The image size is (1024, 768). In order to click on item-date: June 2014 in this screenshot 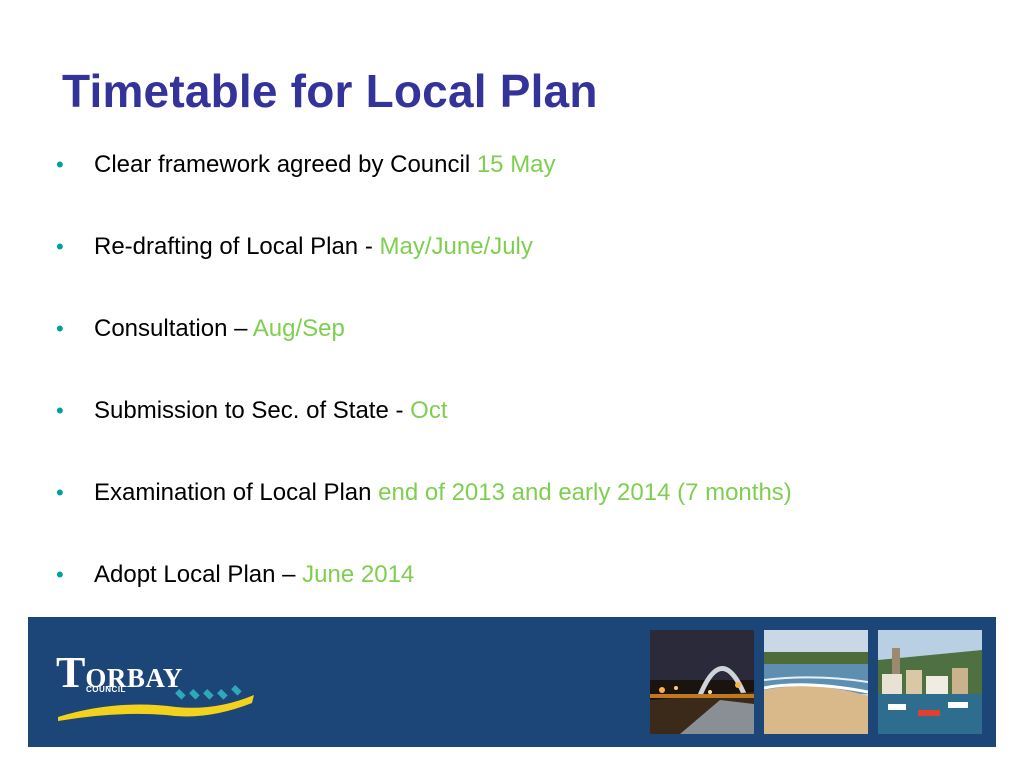, I will do `click(358, 574)`.